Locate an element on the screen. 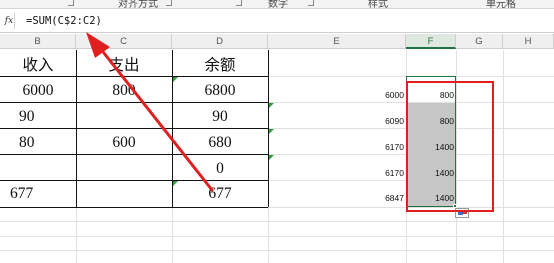 This screenshot has height=263, width=554. column-header-g: G is located at coordinates (479, 41).